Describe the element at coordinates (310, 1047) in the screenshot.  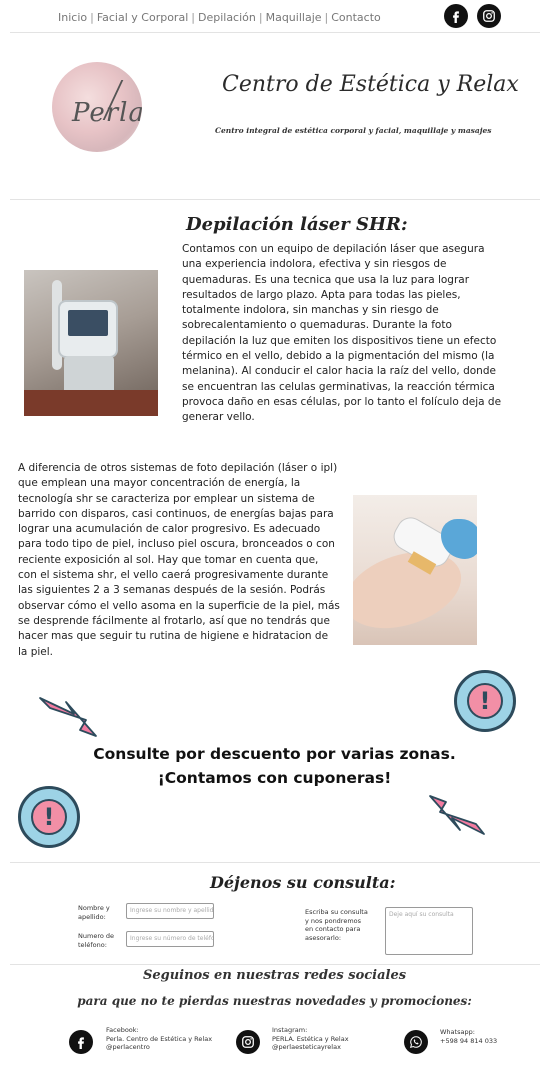
I see `instagram-handle: @perlaesteticayrelax` at that location.